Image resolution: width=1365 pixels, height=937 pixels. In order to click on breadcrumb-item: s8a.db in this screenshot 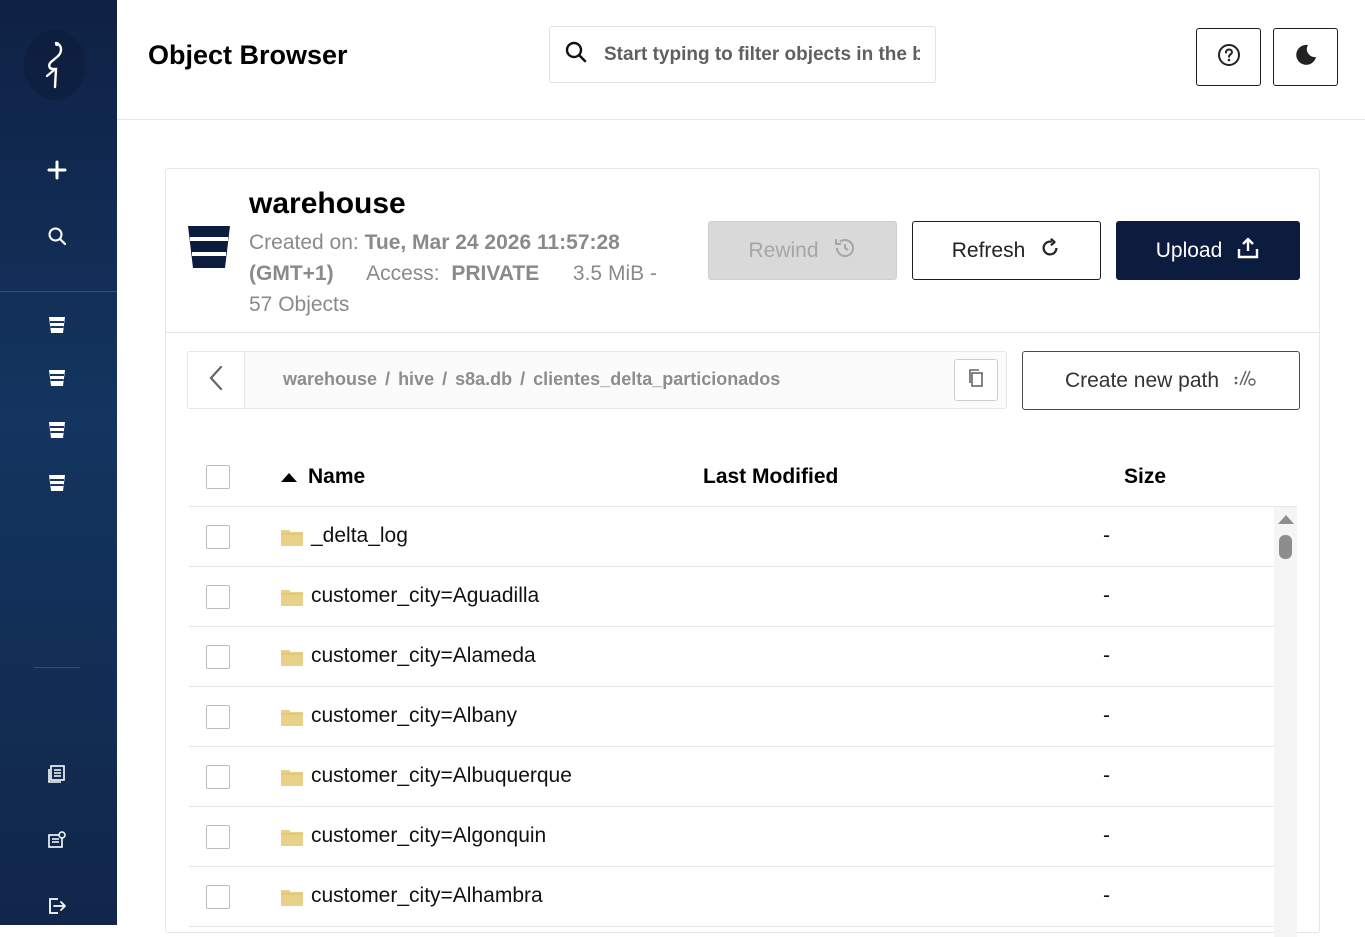, I will do `click(483, 379)`.